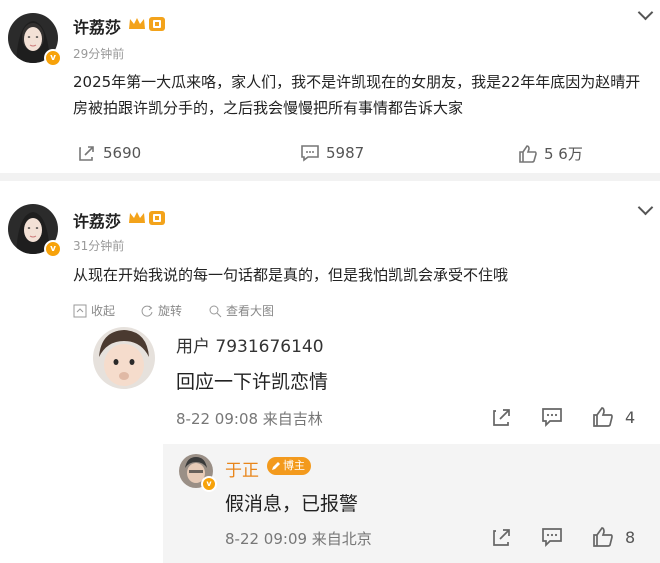  I want to click on repost-button: 5690, so click(109, 153).